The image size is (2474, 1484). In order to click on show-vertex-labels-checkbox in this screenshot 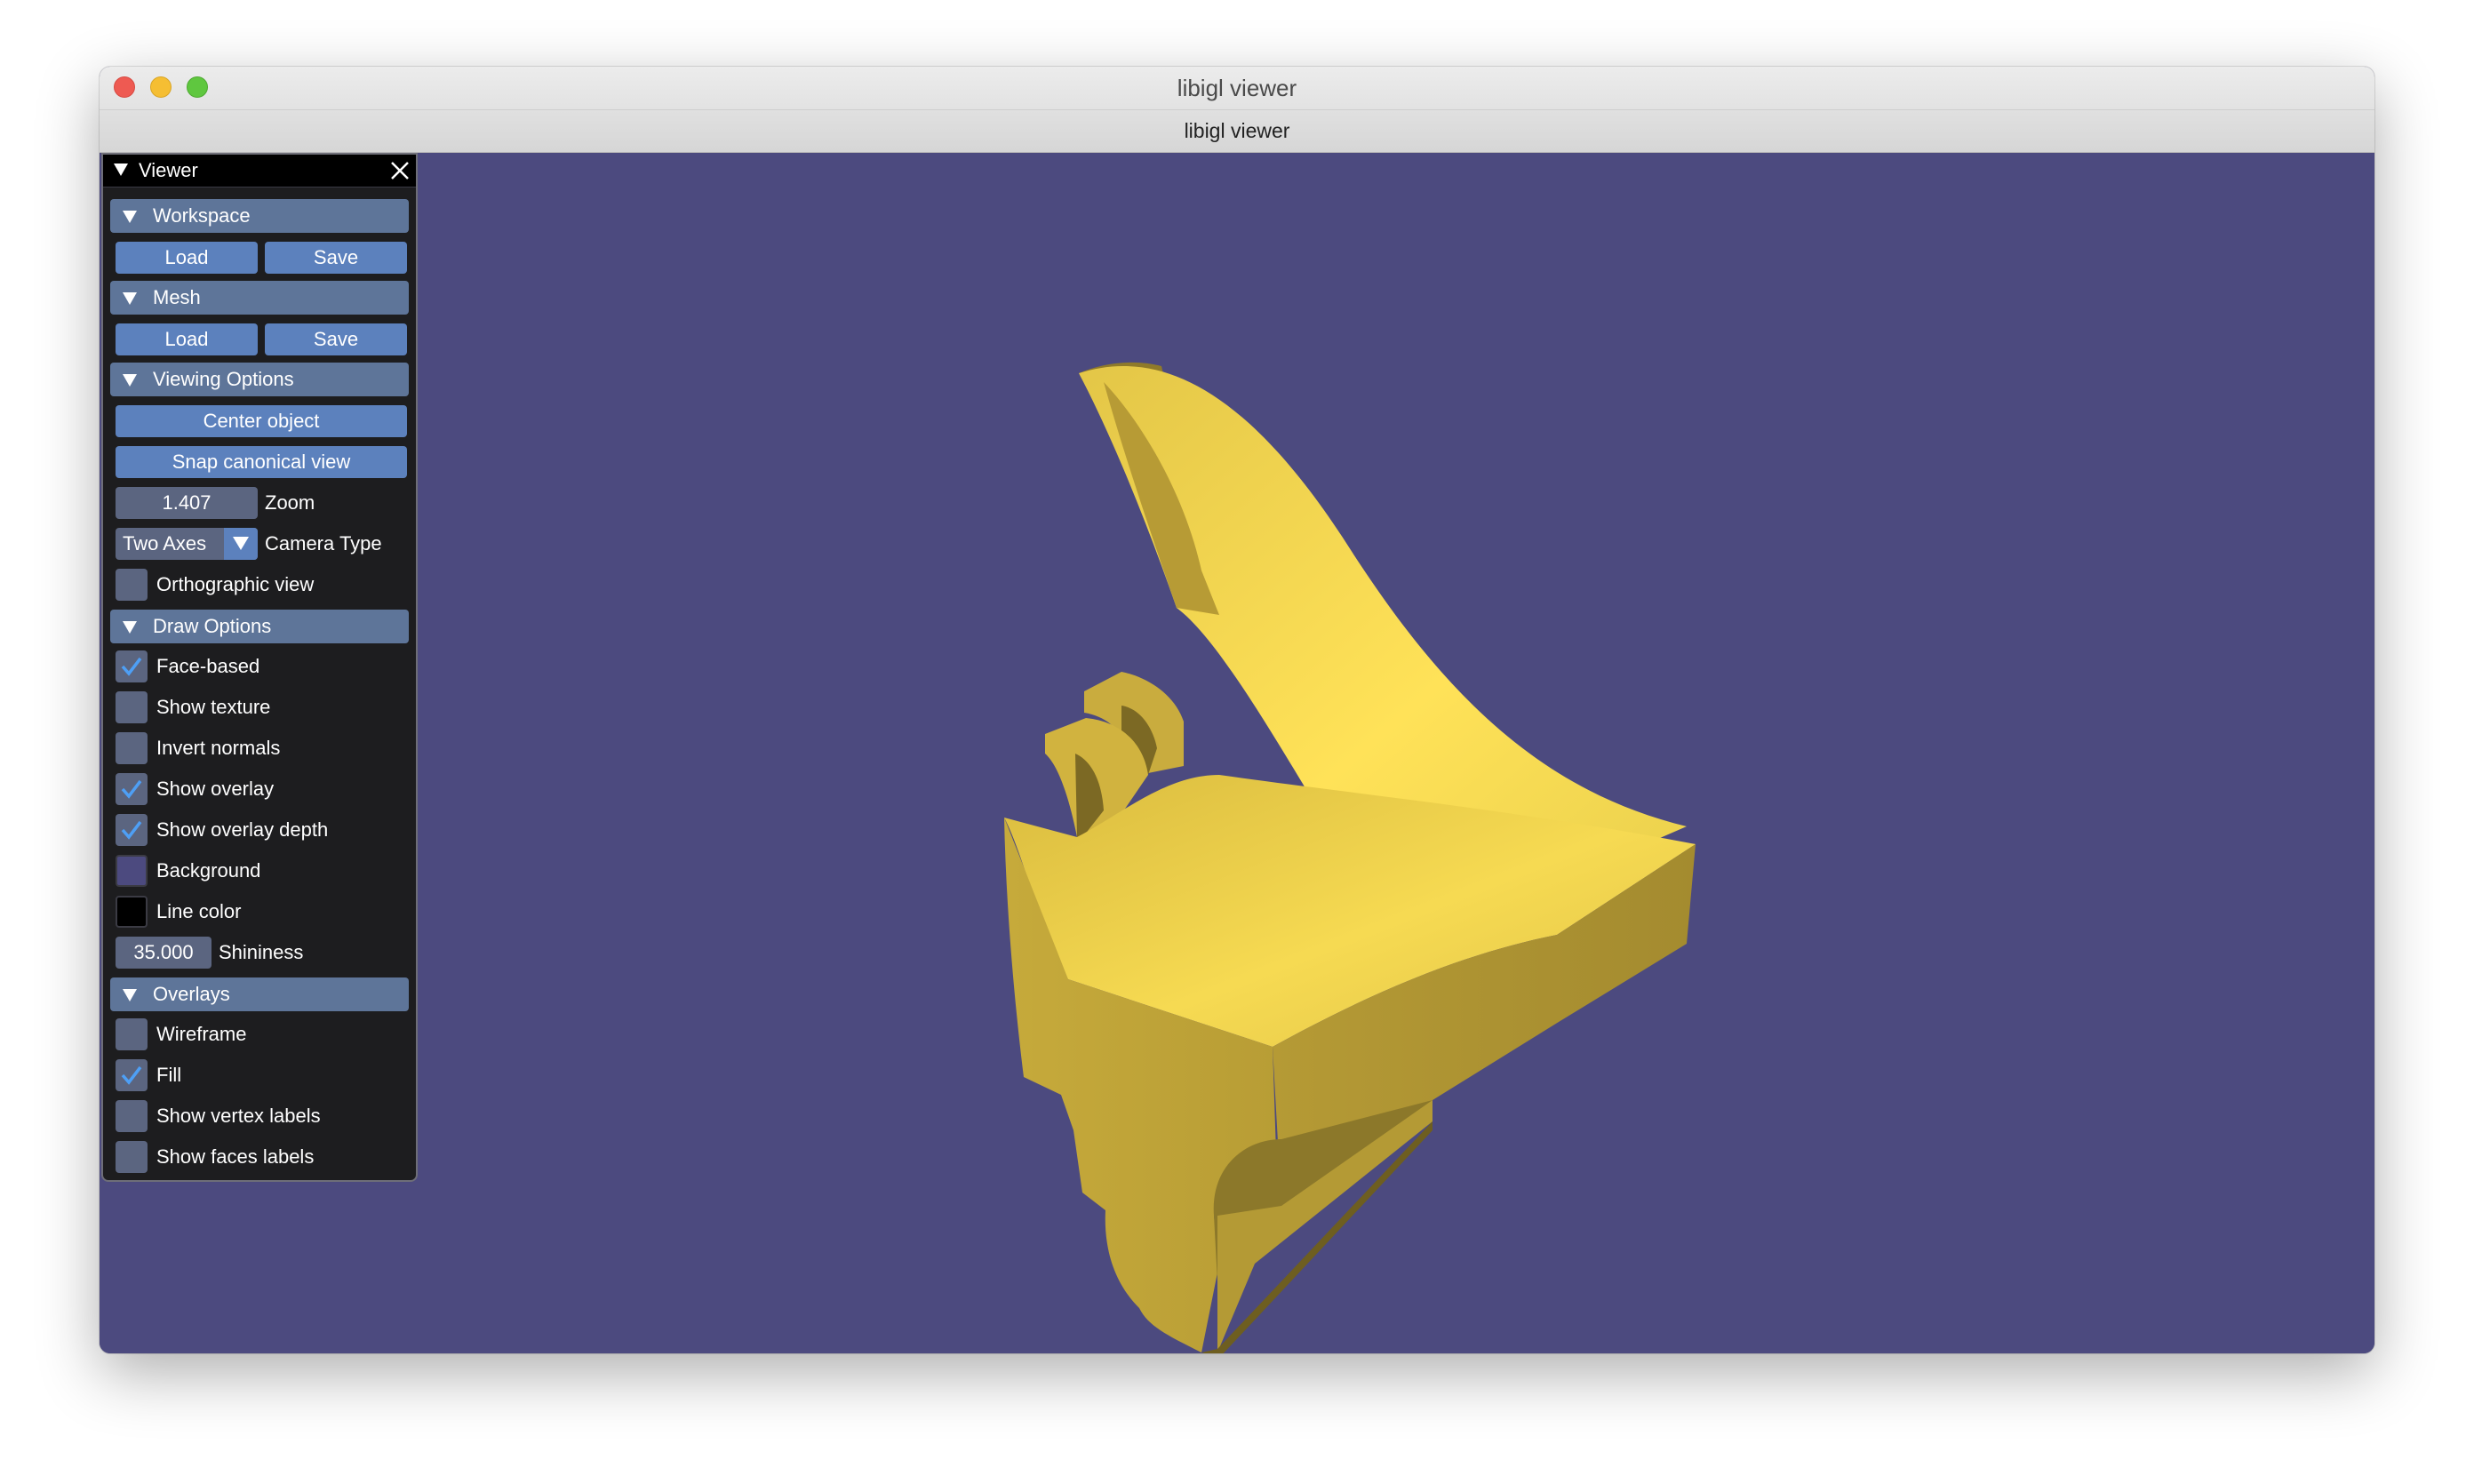, I will do `click(132, 1116)`.